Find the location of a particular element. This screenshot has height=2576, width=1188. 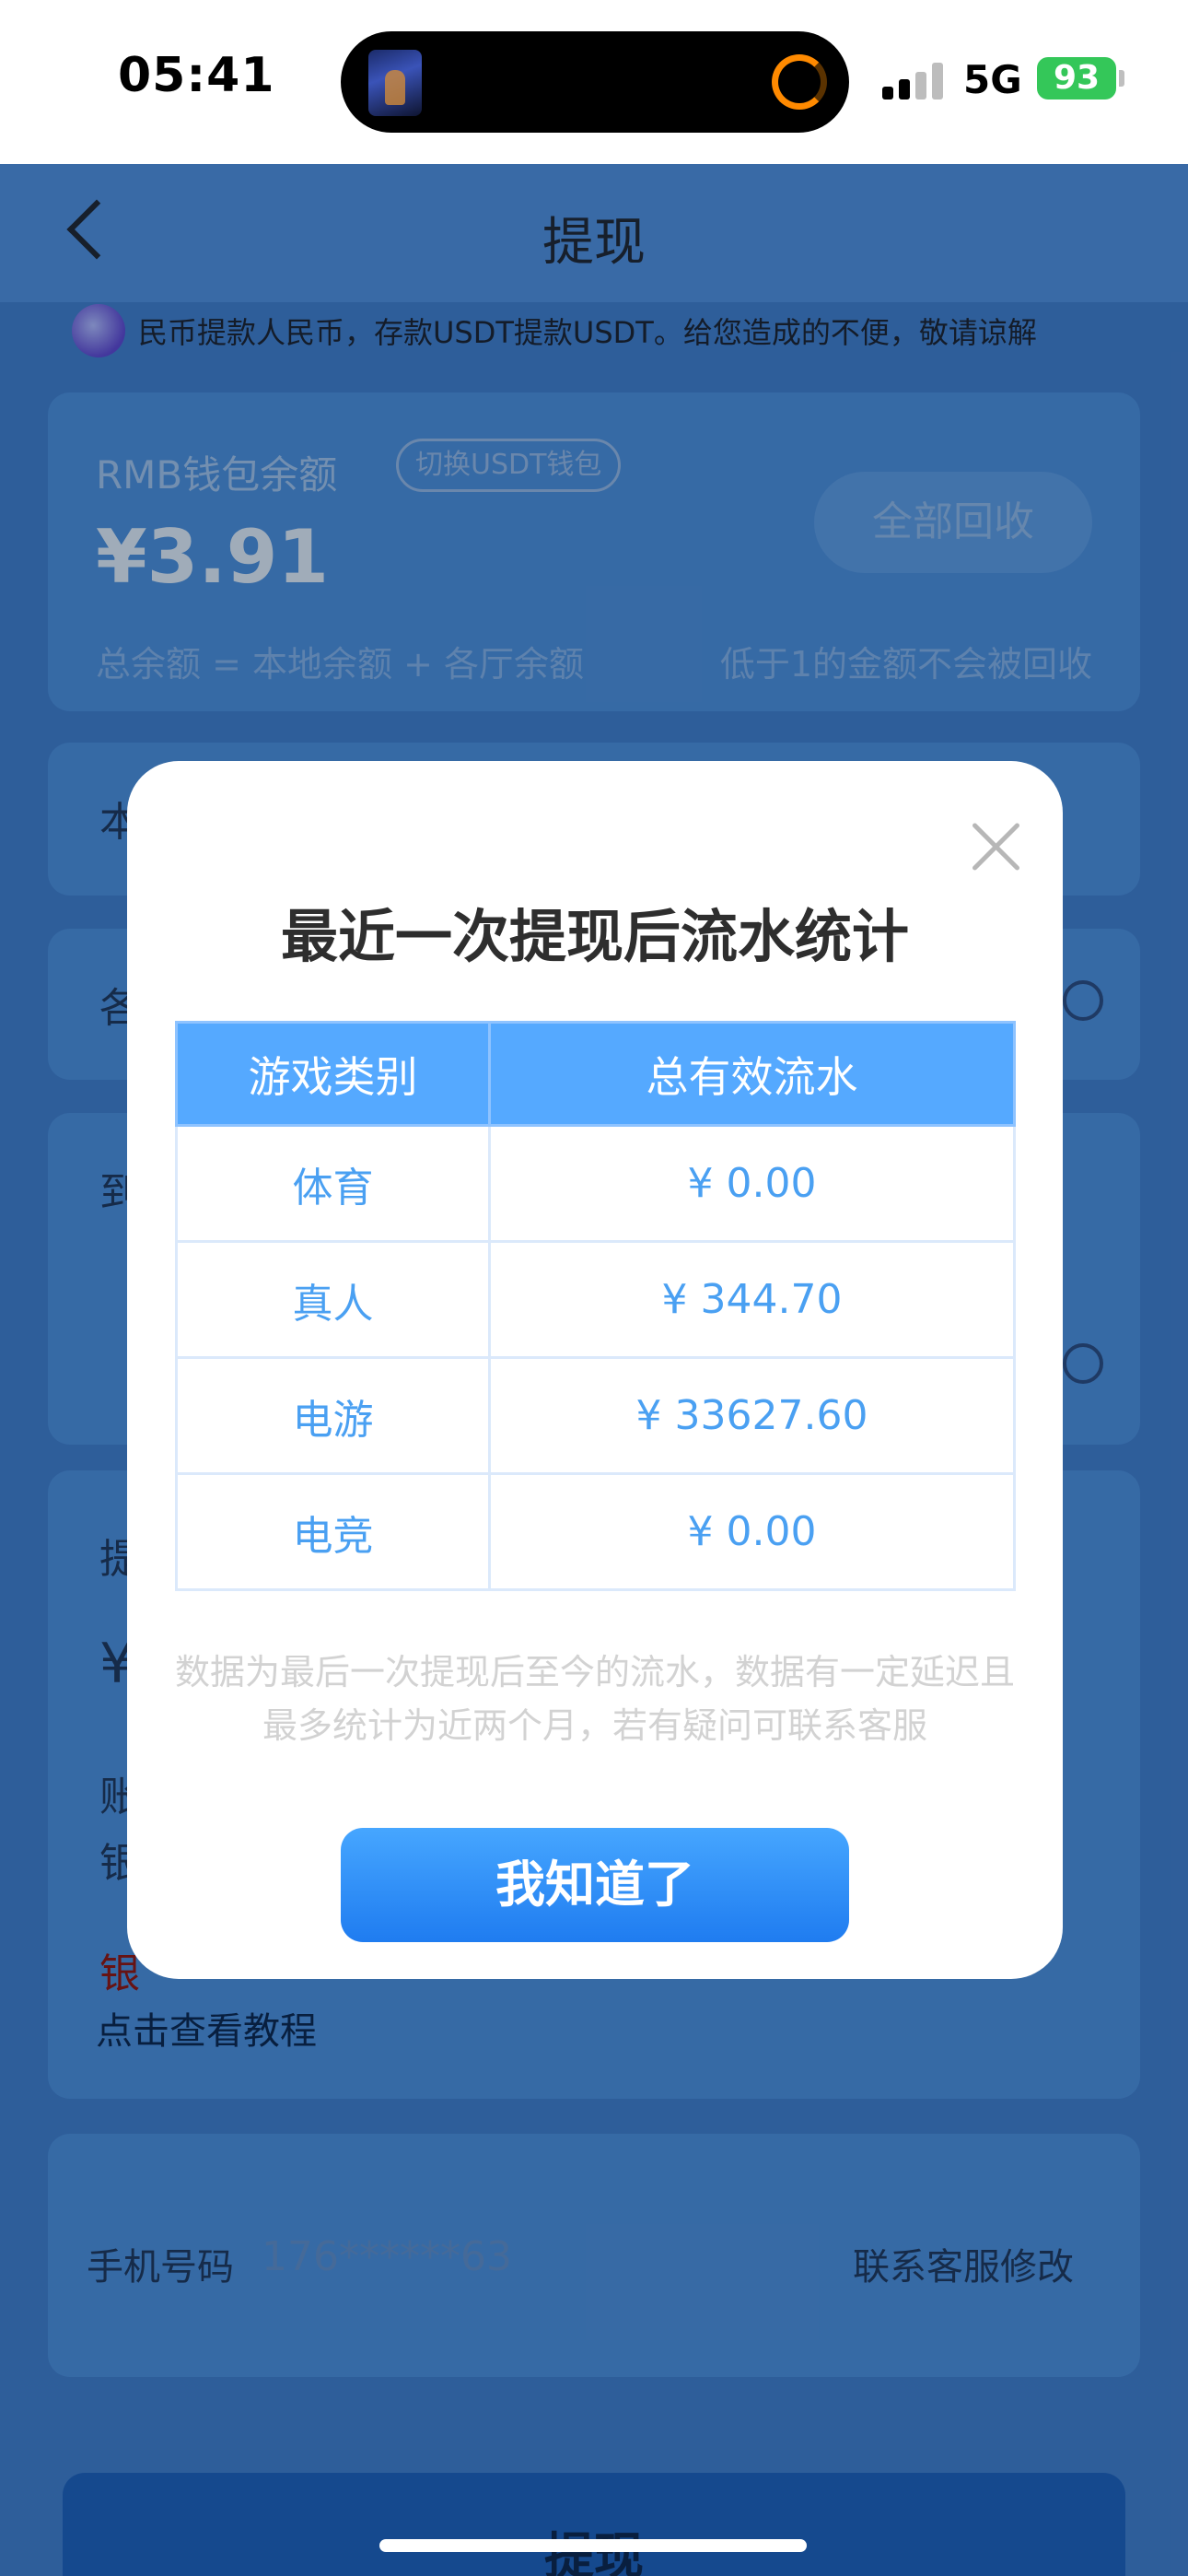

table-row: 电游 ¥ 33627.60 is located at coordinates (595, 1415).